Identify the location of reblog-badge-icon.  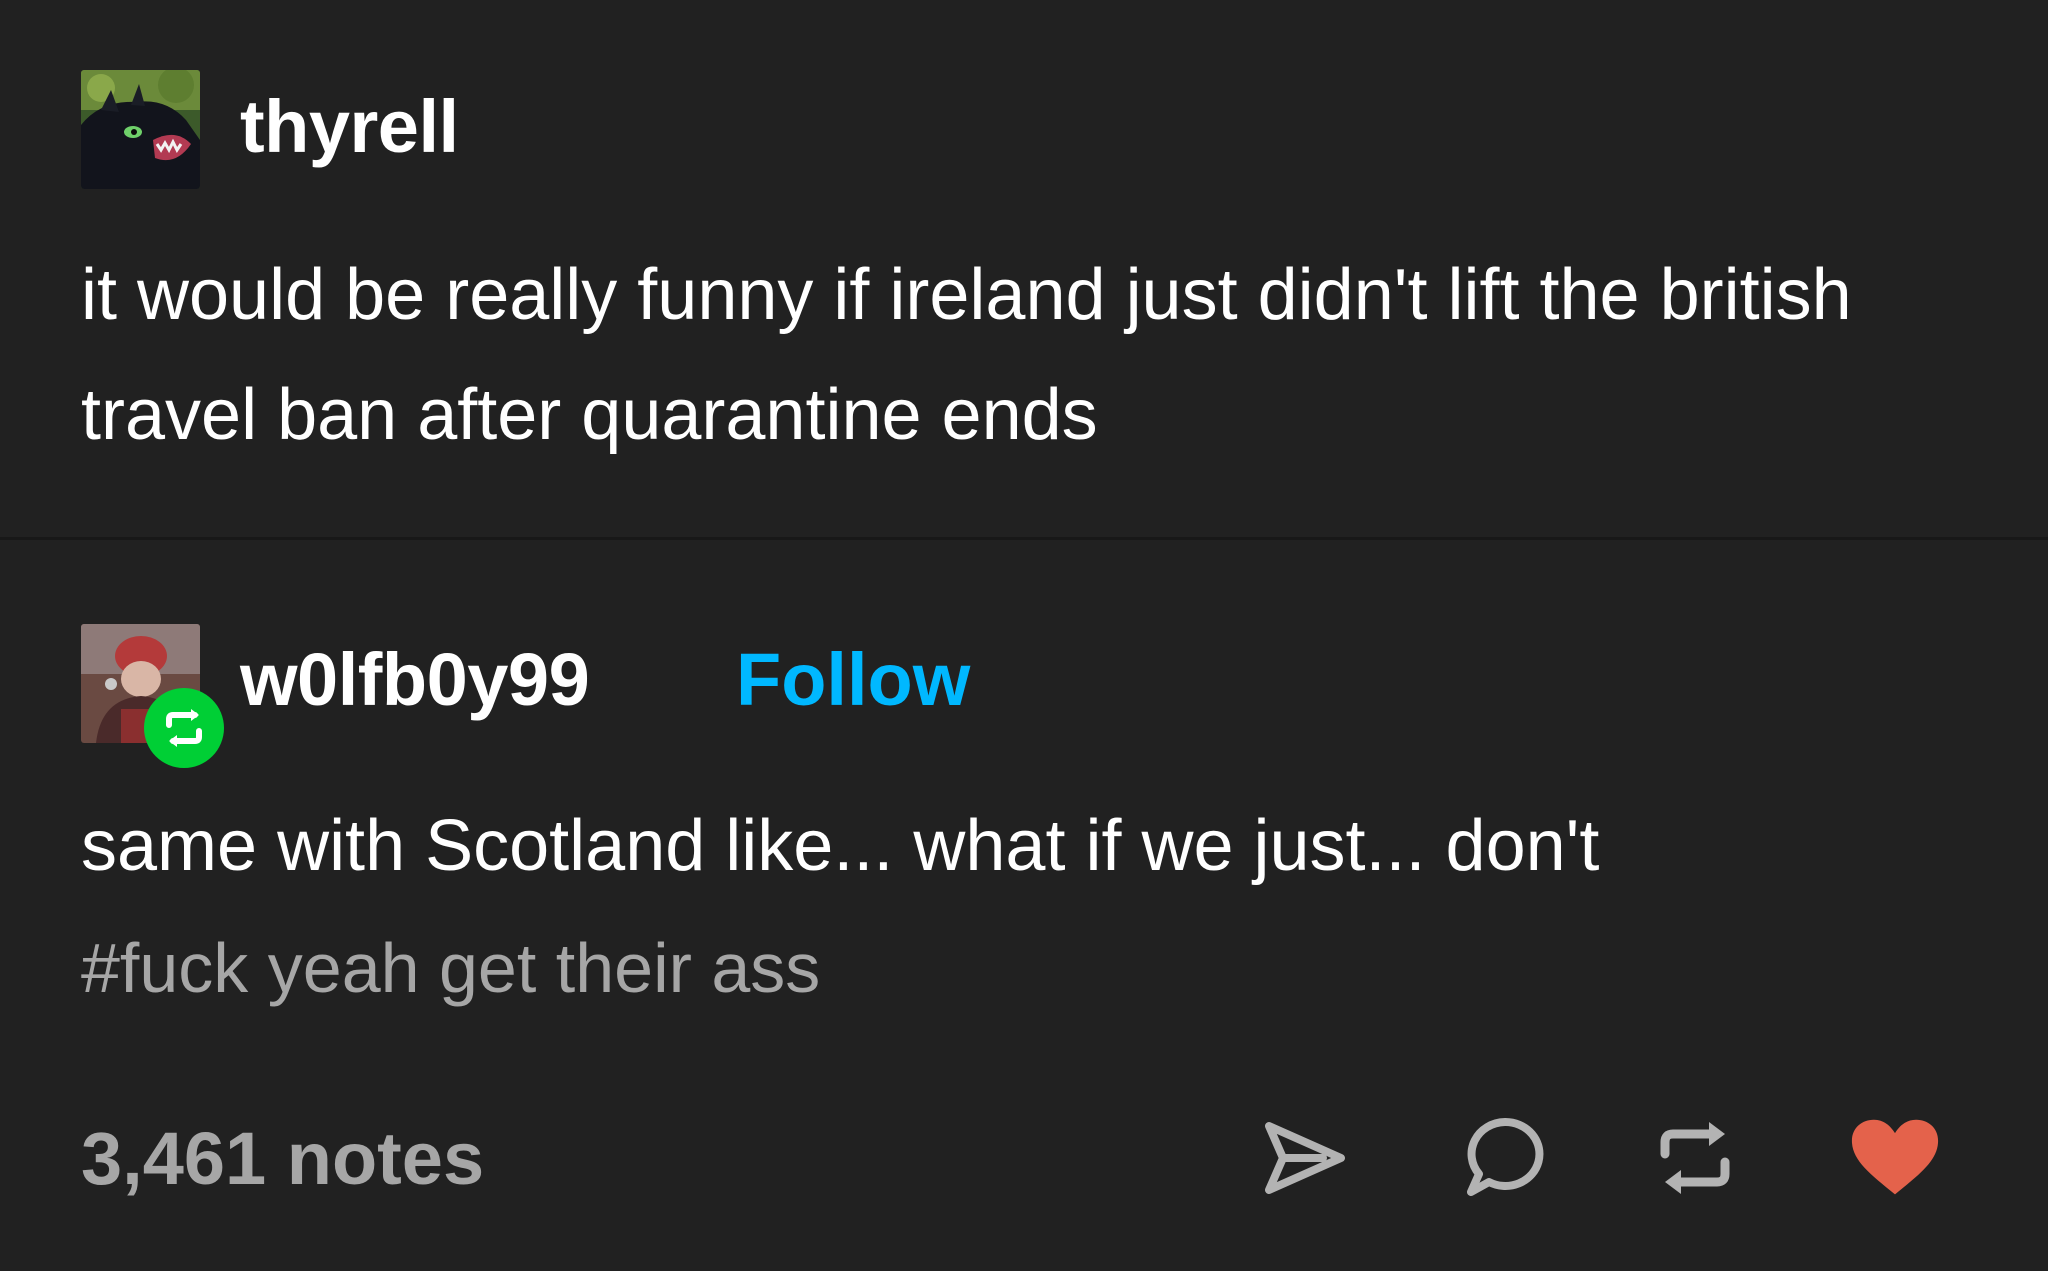
(184, 728).